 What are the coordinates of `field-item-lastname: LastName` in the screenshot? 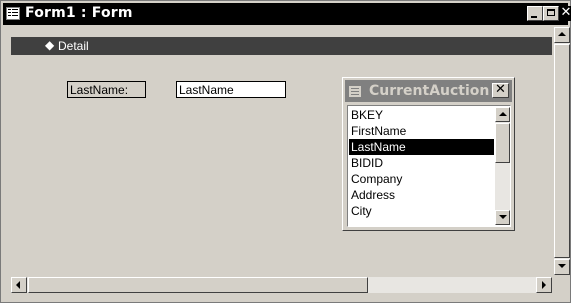 It's located at (421, 147).